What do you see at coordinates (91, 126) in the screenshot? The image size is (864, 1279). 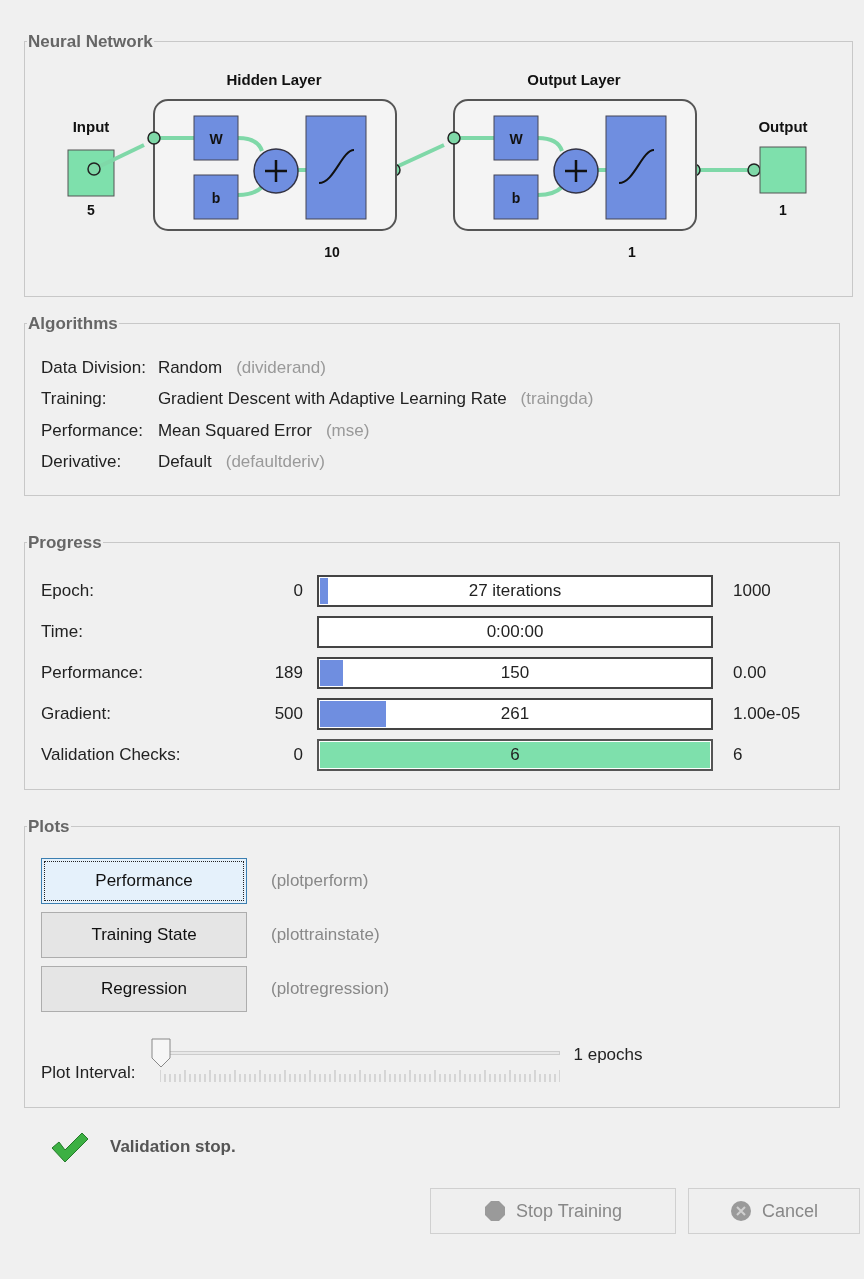 I see `input-label: Input` at bounding box center [91, 126].